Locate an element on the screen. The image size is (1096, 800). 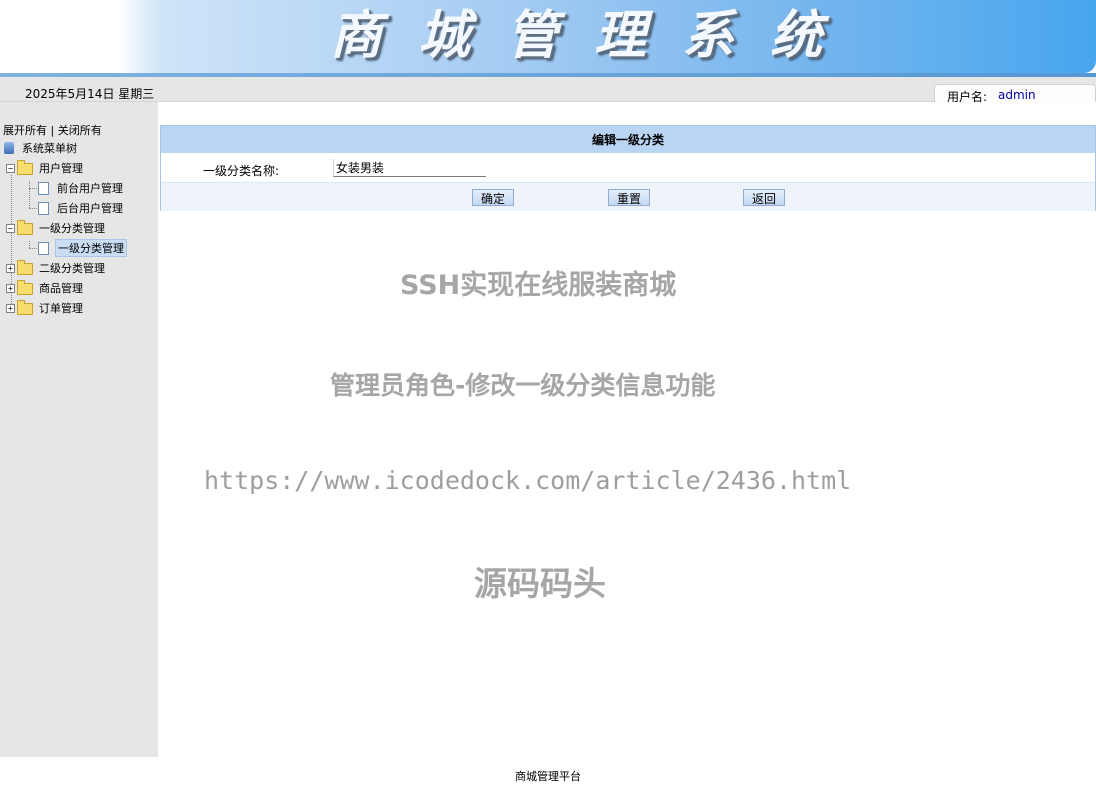
reset-button: 重置 is located at coordinates (629, 197).